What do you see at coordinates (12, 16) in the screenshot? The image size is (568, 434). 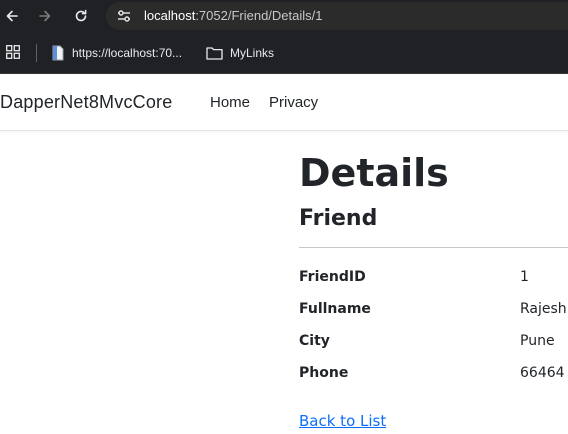 I see `back-arrow-icon` at bounding box center [12, 16].